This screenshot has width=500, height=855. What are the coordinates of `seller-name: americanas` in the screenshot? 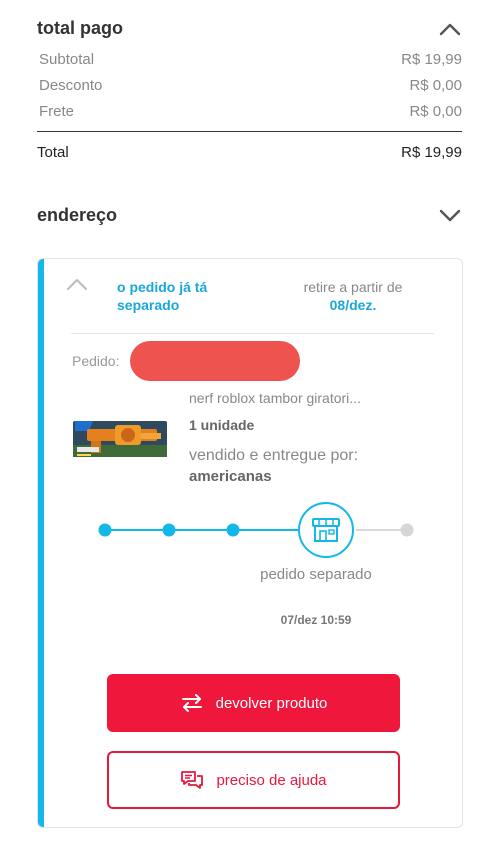 It's located at (230, 476).